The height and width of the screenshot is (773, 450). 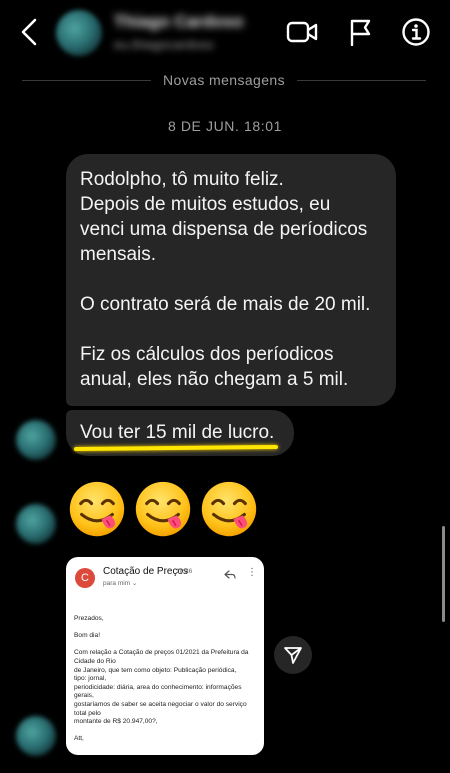 I want to click on contact-username: eu.thiagocardoso, so click(x=164, y=44).